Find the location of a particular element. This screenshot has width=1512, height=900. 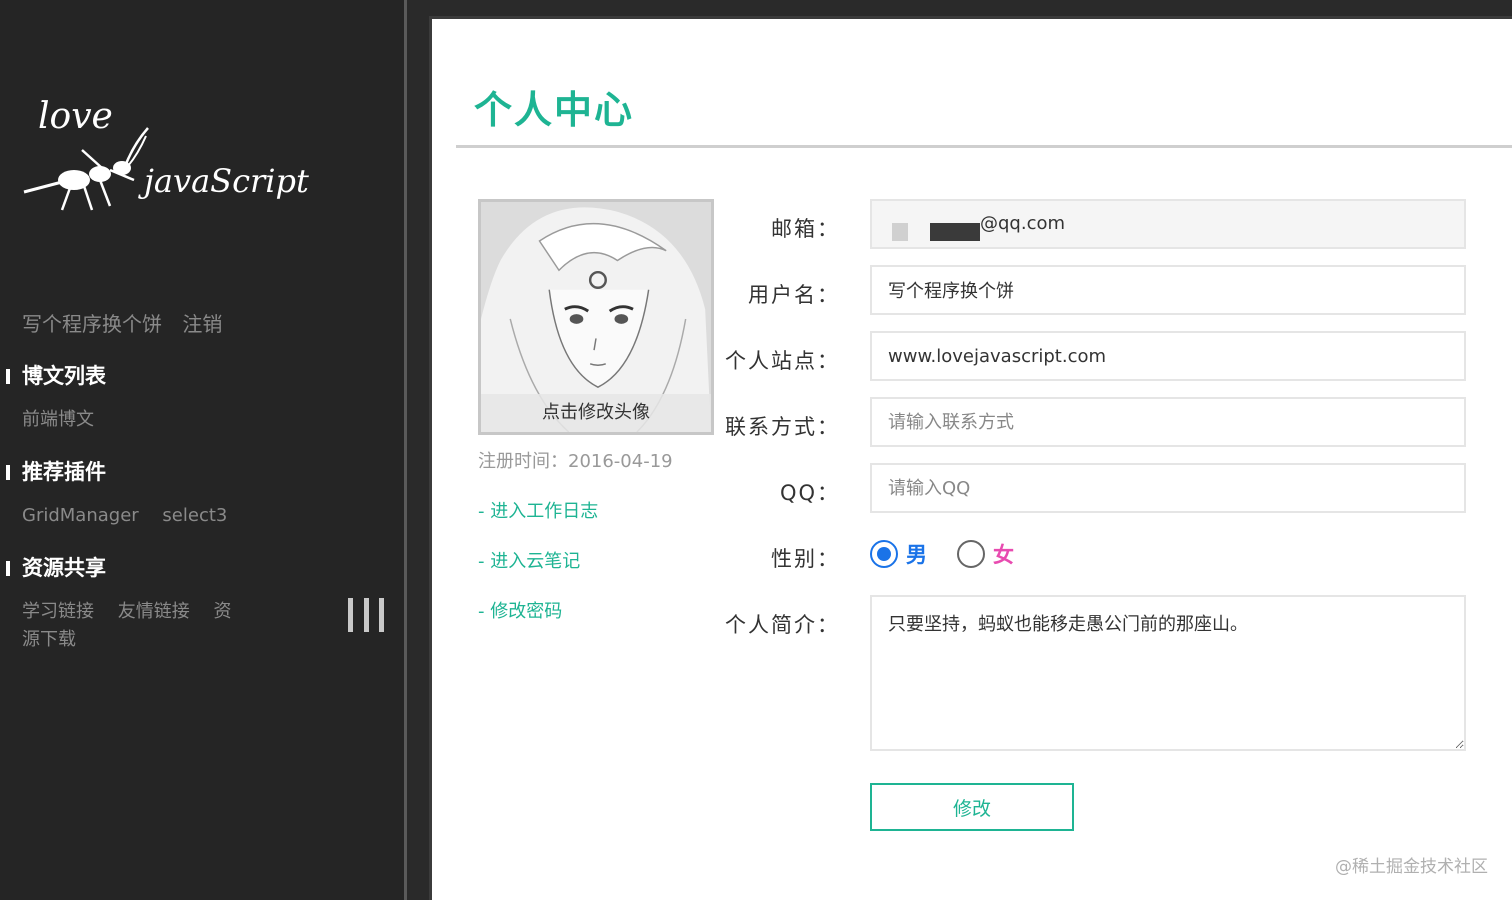

sidebar-item-friend-links: 友情链接 is located at coordinates (154, 611).